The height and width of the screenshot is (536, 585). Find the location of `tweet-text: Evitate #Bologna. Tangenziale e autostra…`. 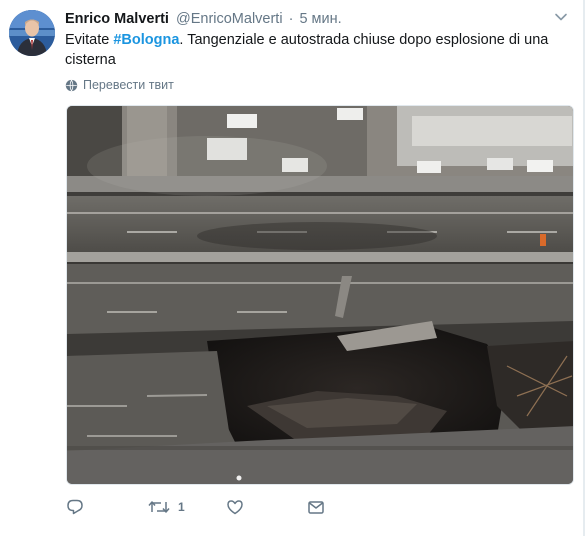

tweet-text: Evitate #Bologna. Tangenziale e autostra… is located at coordinates (310, 50).